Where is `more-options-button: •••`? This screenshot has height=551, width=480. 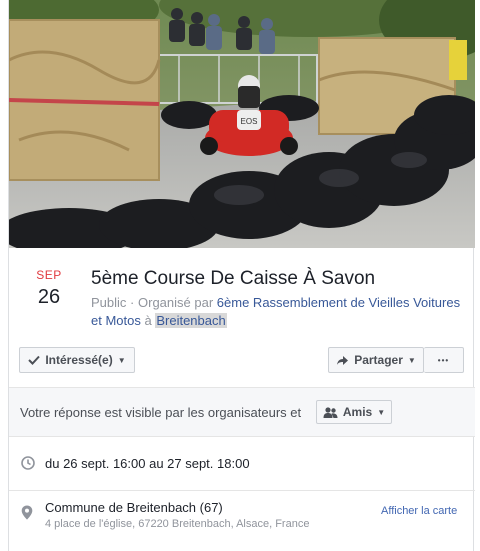 more-options-button: ••• is located at coordinates (444, 360).